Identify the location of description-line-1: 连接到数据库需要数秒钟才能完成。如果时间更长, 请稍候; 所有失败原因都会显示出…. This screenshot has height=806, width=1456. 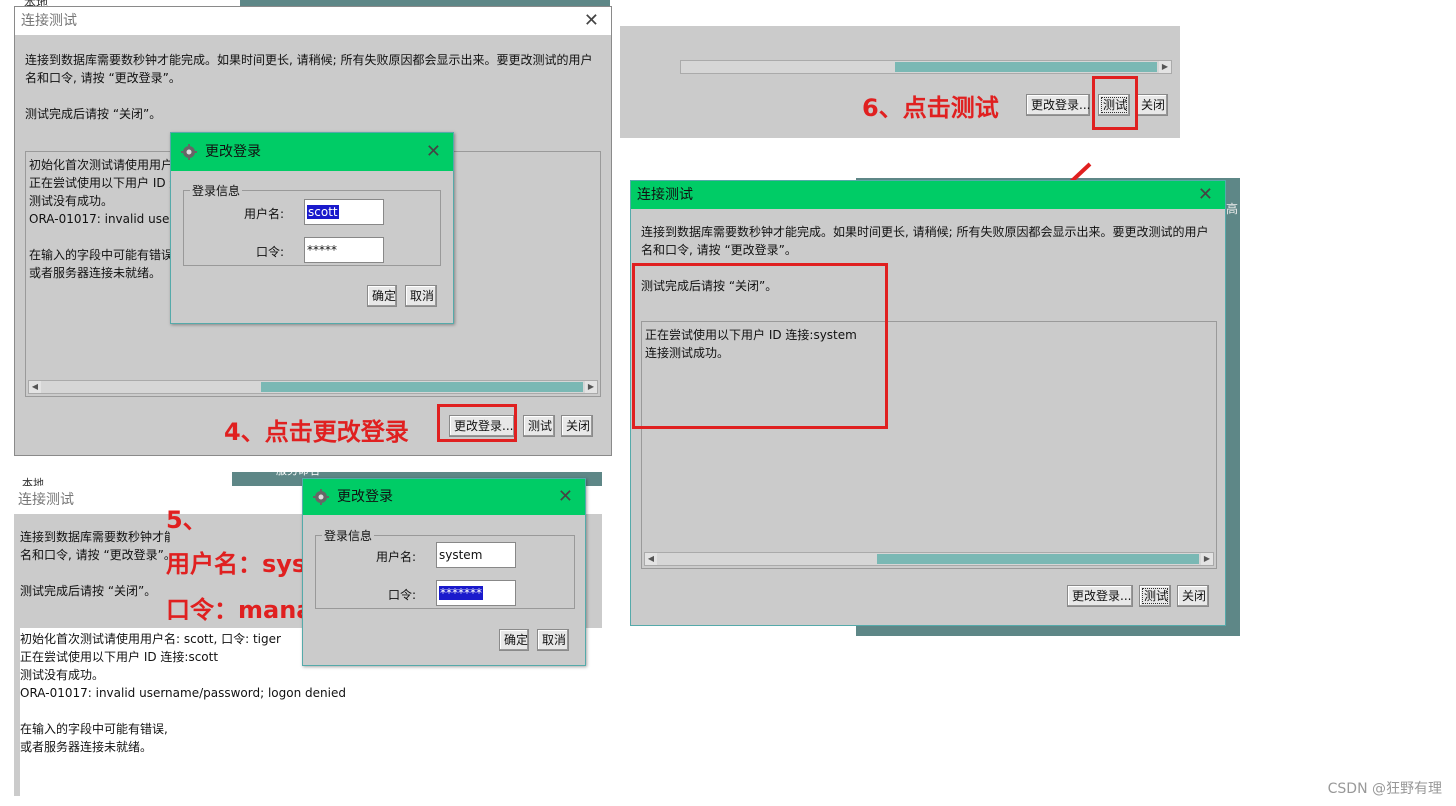
(925, 232).